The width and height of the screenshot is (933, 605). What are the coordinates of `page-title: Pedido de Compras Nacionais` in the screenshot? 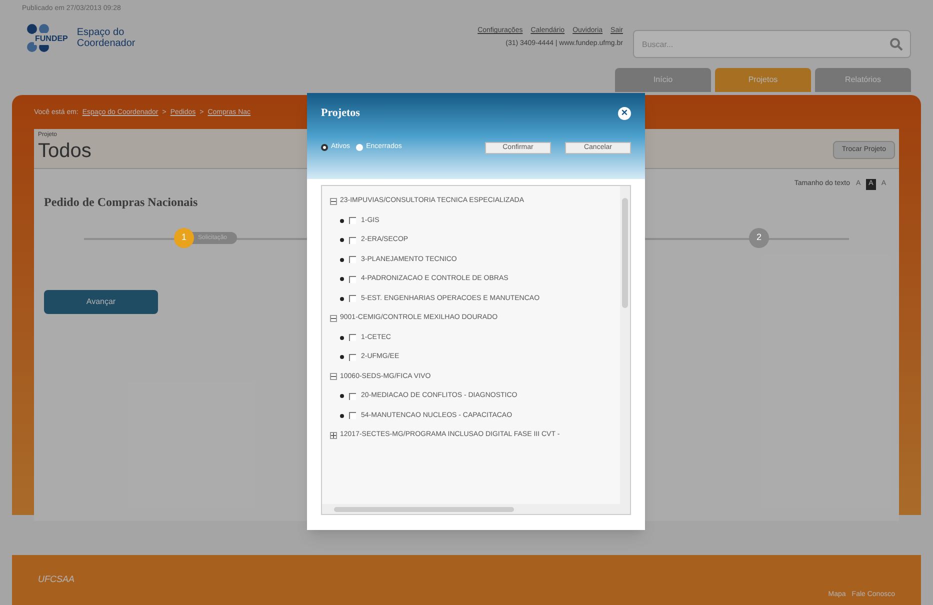 It's located at (121, 202).